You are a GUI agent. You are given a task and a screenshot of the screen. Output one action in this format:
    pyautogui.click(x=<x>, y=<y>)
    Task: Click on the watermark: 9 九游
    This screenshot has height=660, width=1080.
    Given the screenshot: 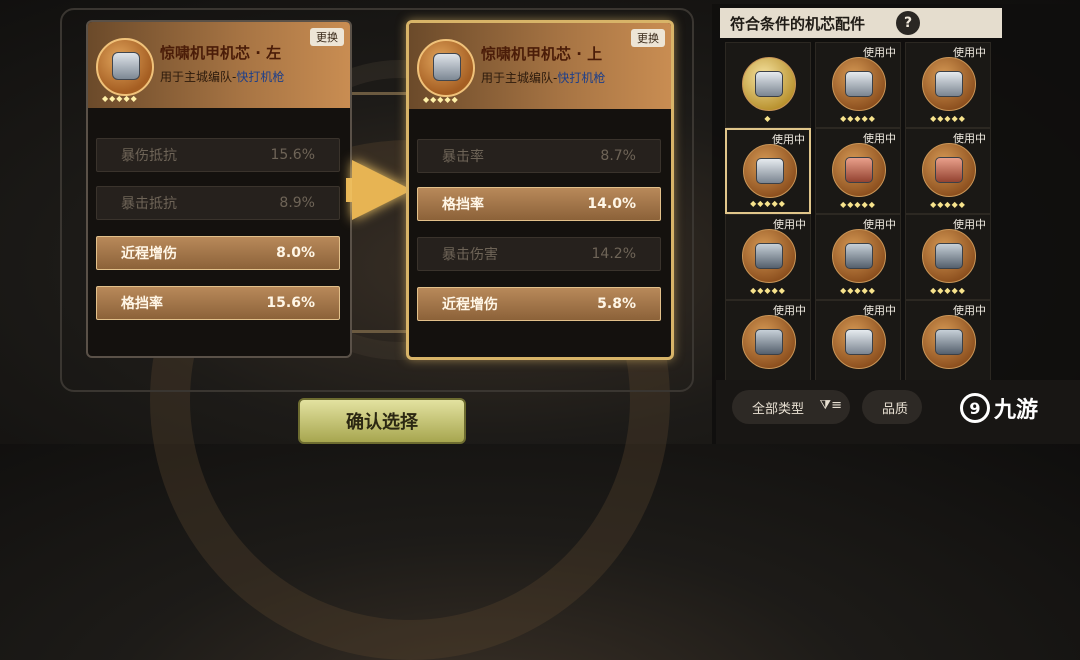 What is the action you would take?
    pyautogui.click(x=999, y=408)
    